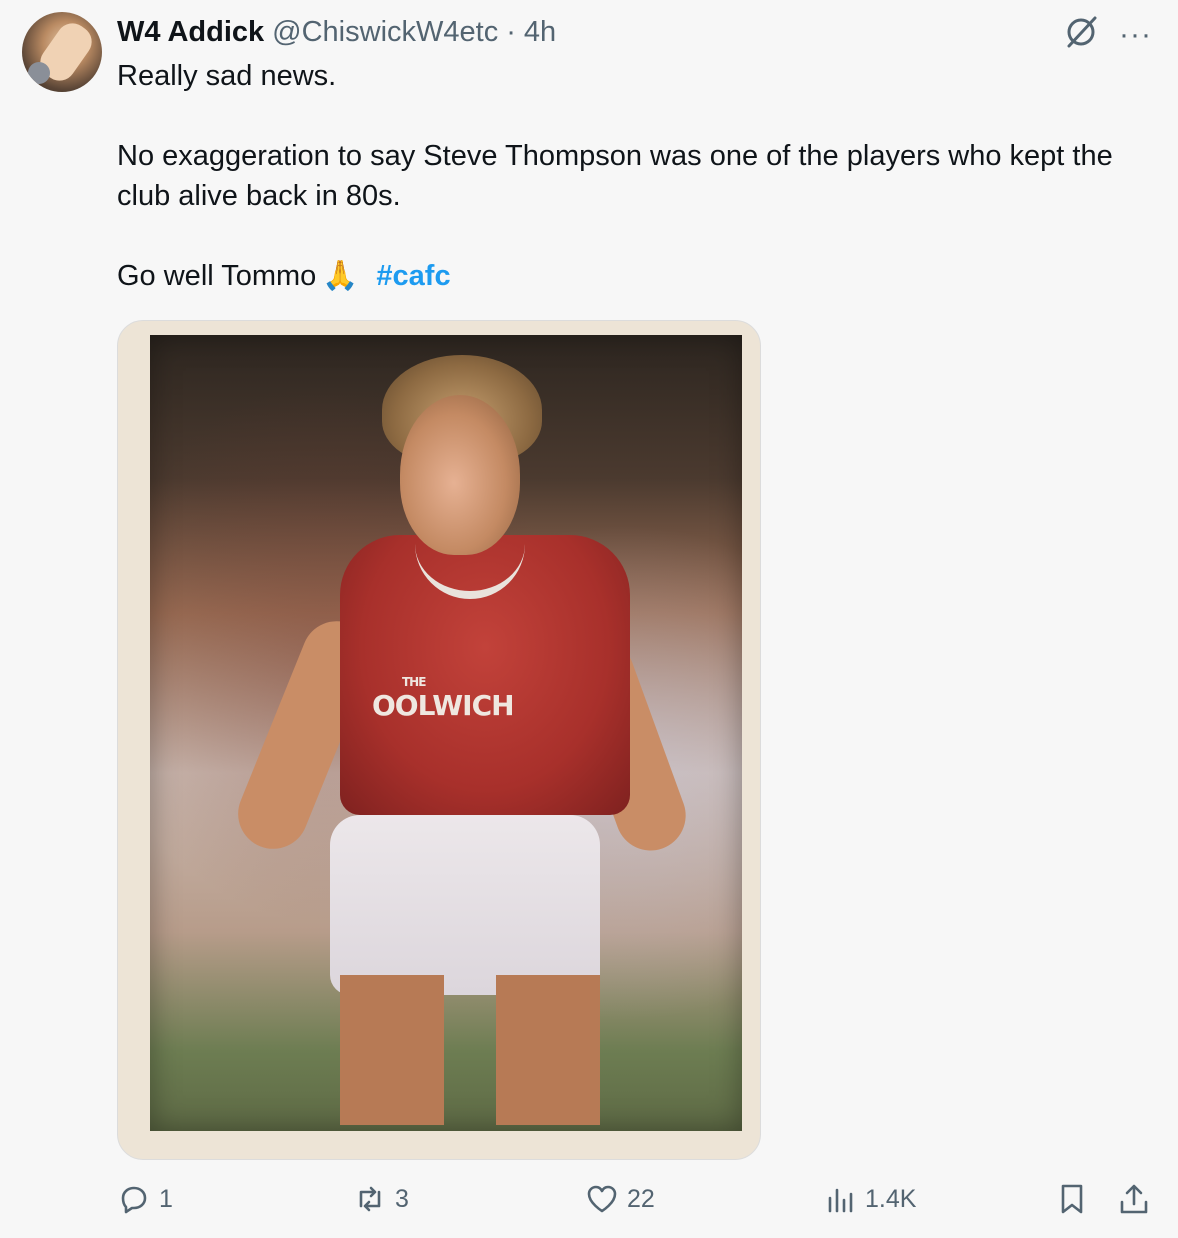 Image resolution: width=1178 pixels, height=1238 pixels. I want to click on like-icon, so click(602, 1199).